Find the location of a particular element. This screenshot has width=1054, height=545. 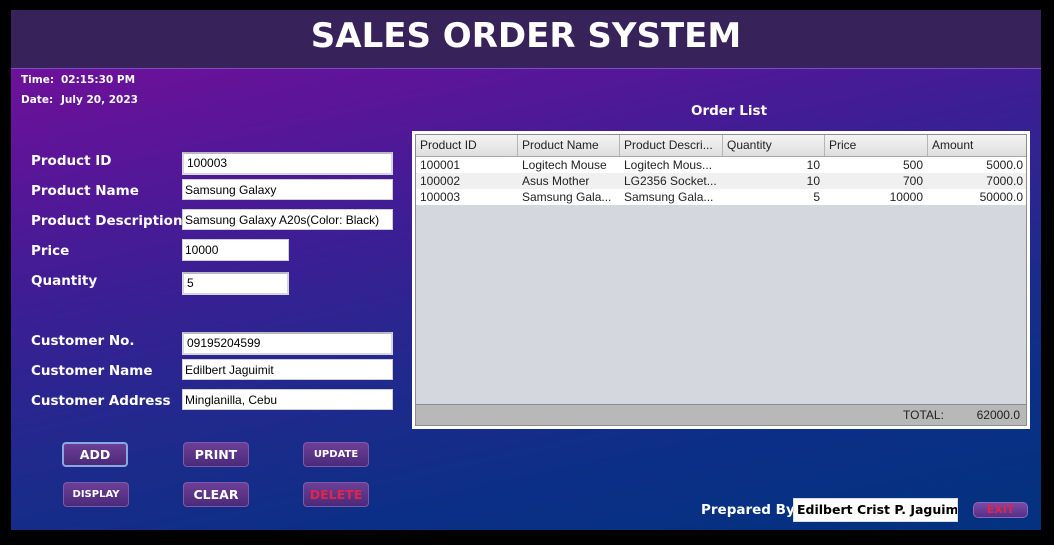

column-header-product-name: Product Name is located at coordinates (569, 145).